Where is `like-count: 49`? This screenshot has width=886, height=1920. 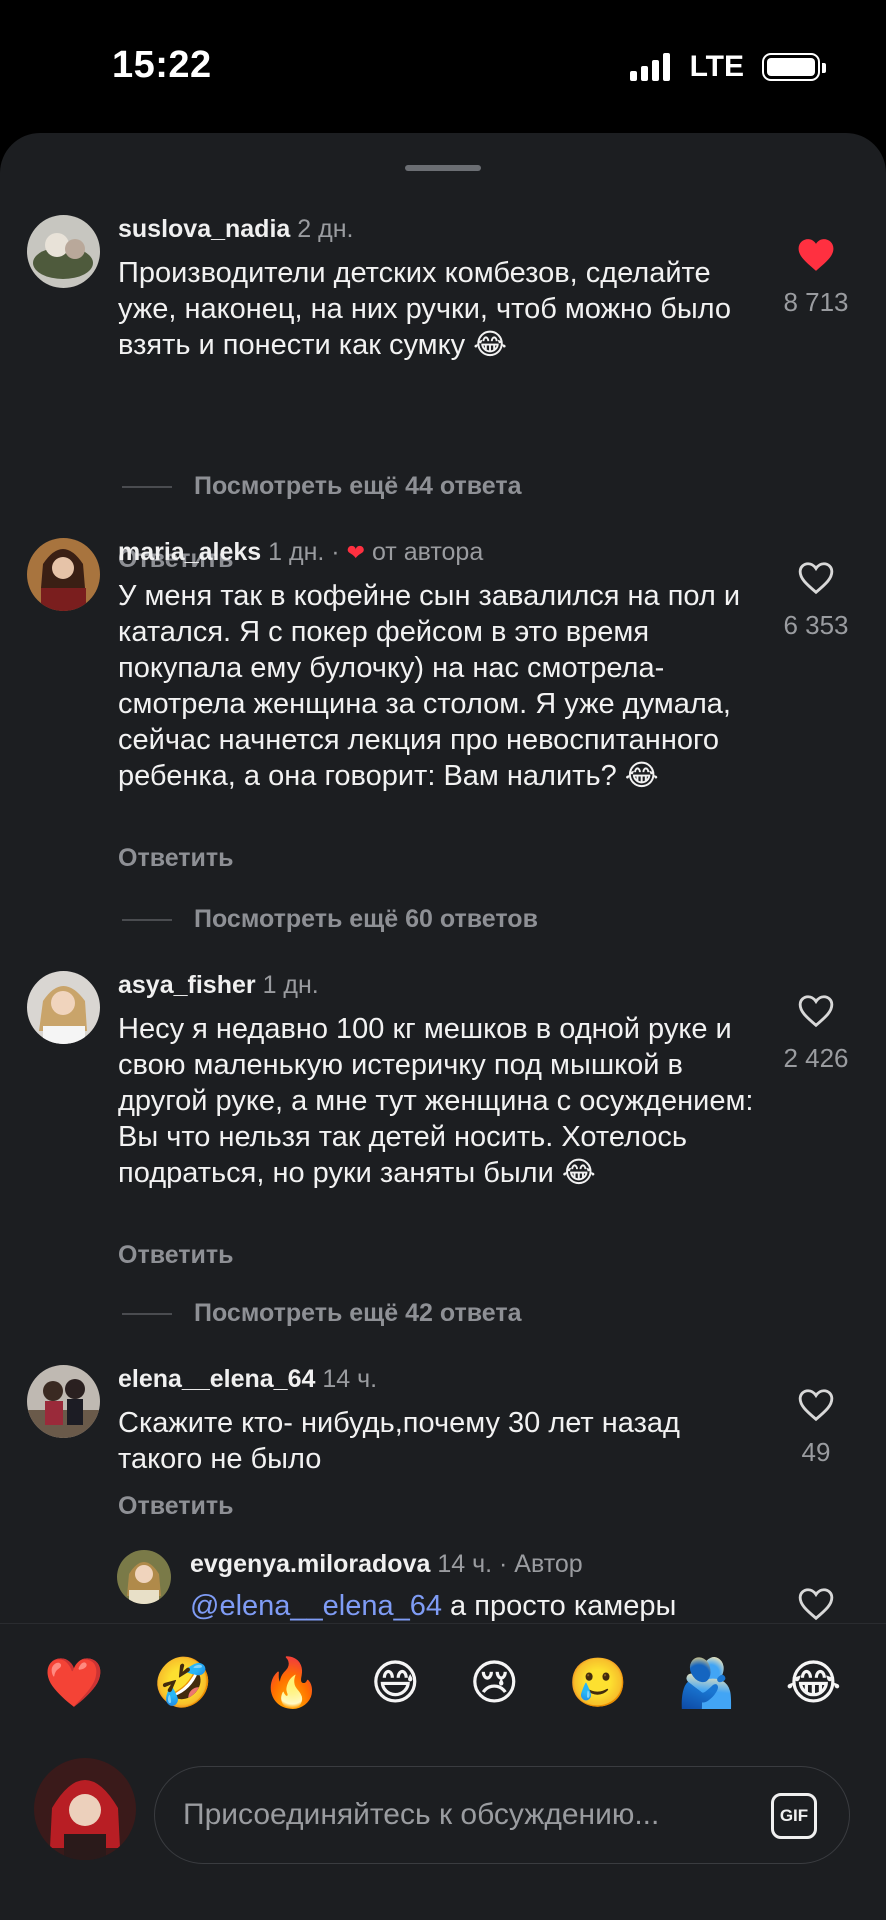
like-count: 49 is located at coordinates (816, 1452).